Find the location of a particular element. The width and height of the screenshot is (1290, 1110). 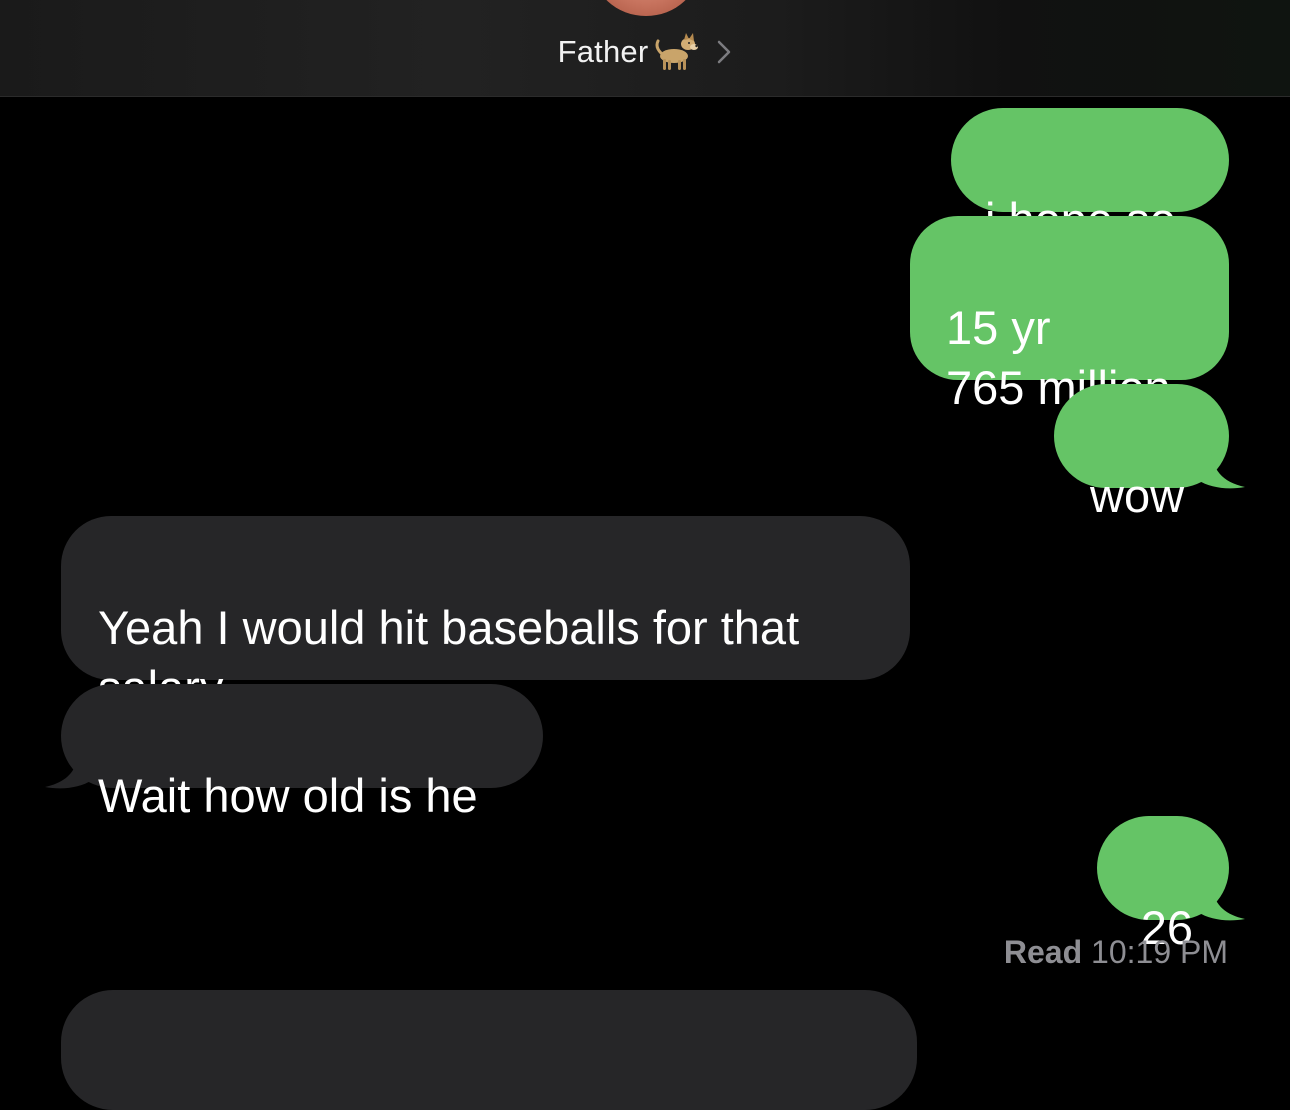

contact-info-button: Father is located at coordinates (645, 52).